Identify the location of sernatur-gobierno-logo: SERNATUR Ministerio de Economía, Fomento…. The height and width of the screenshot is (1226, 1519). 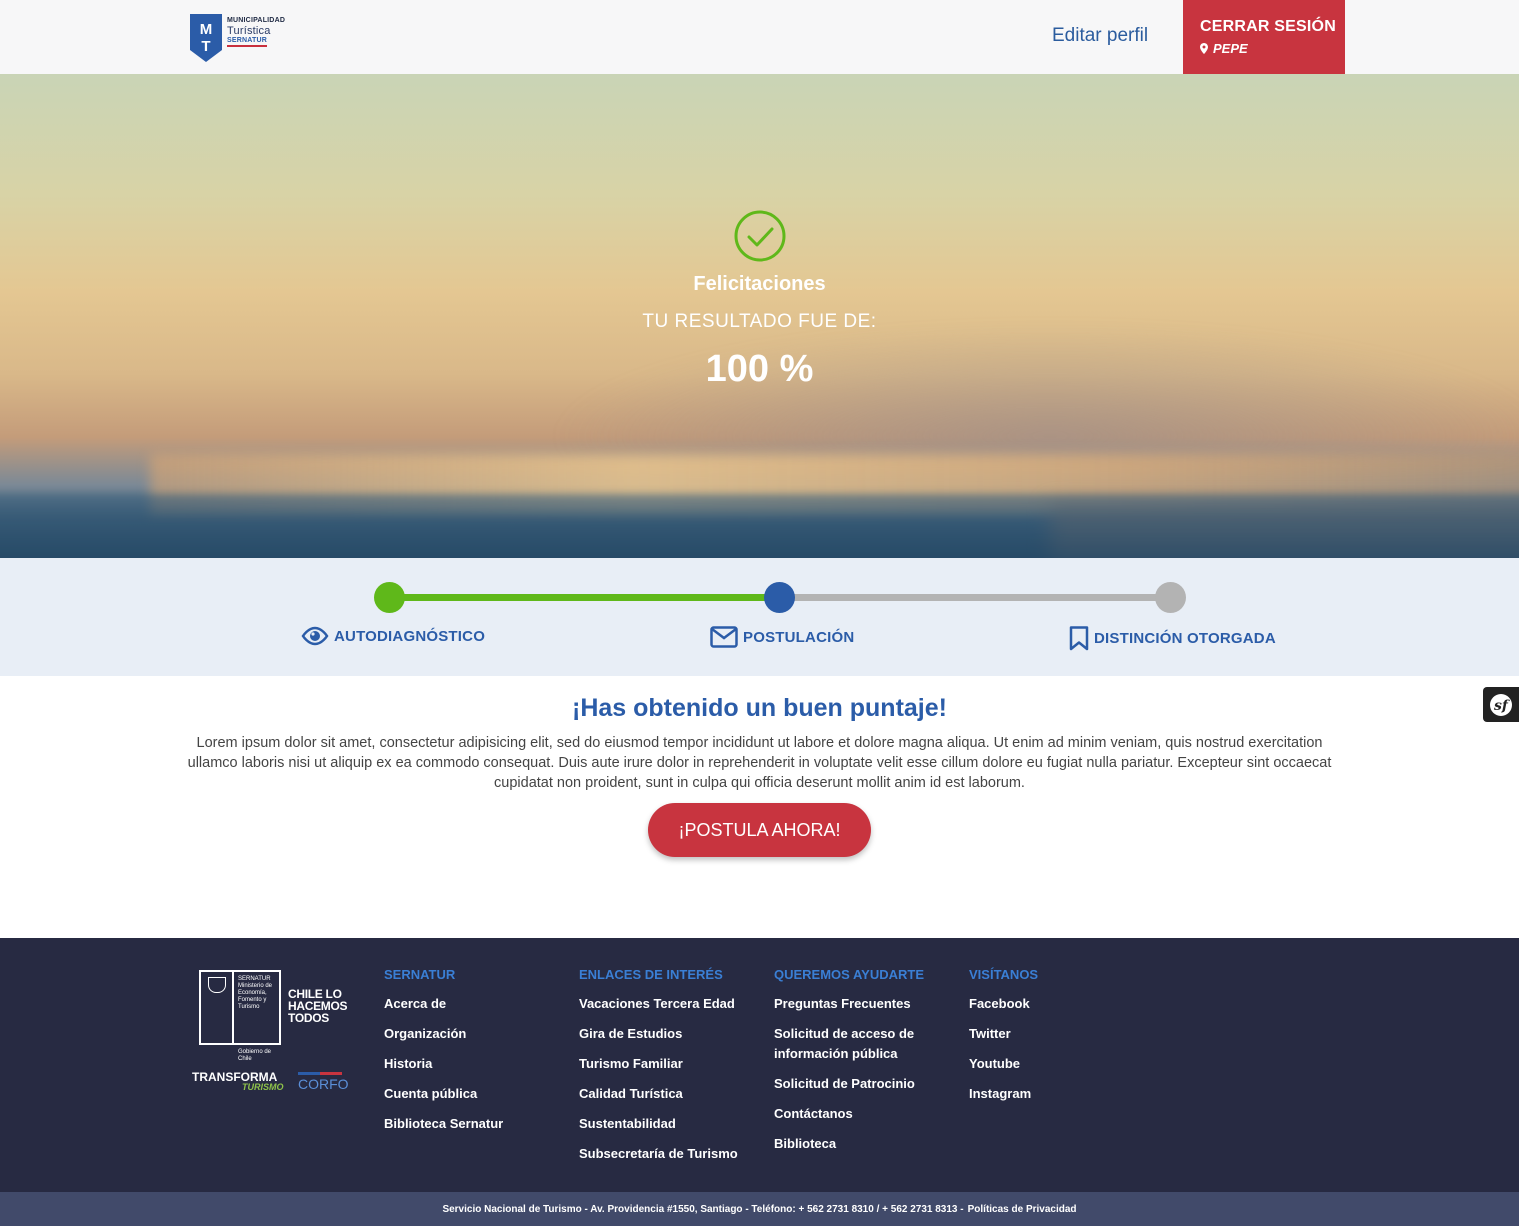
(240, 1016).